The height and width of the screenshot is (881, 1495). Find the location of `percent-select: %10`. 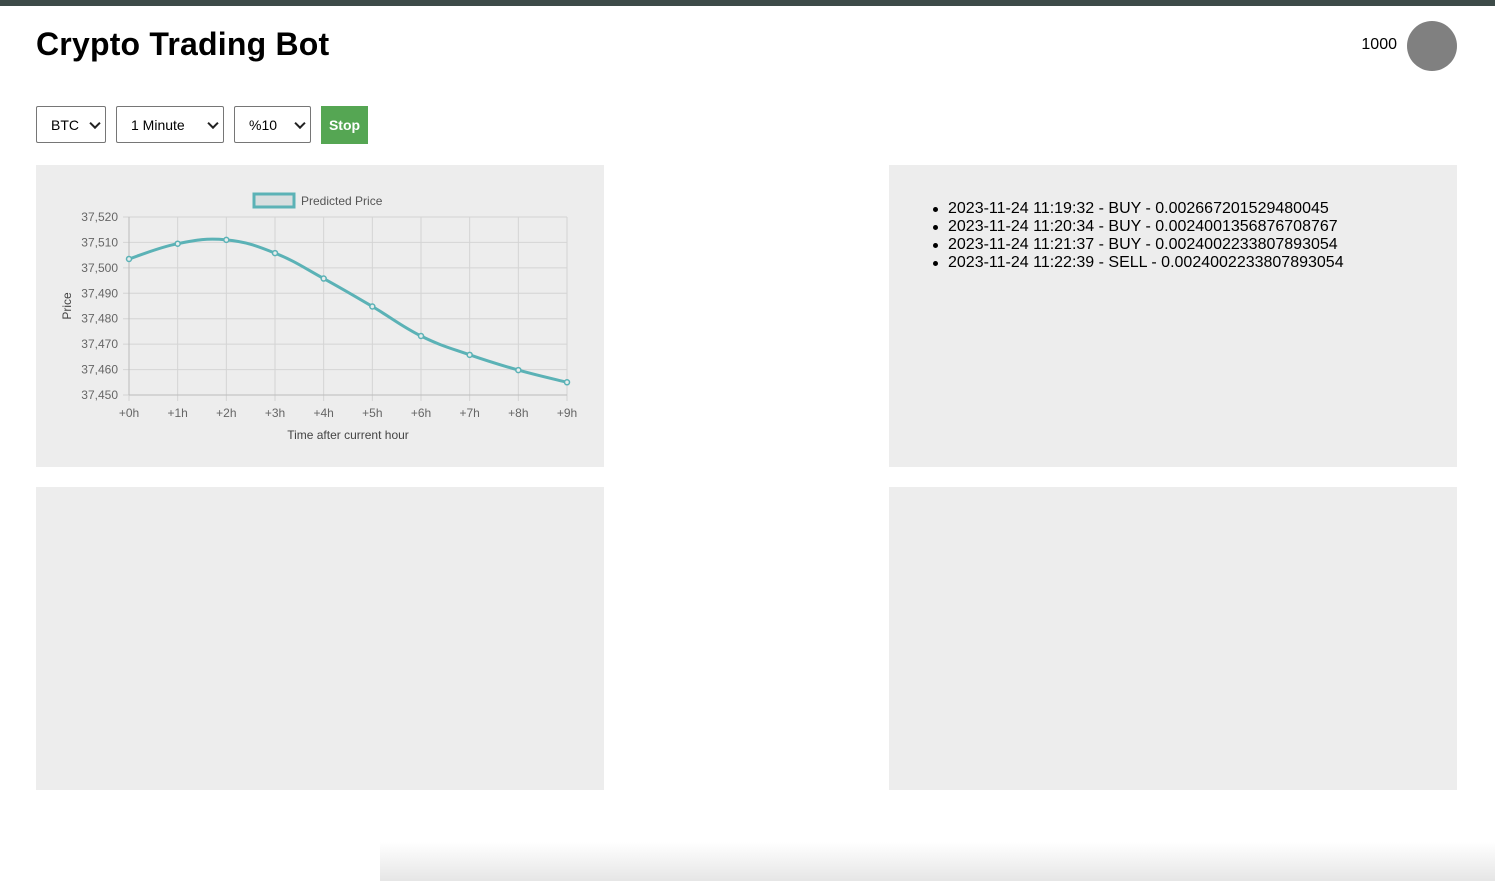

percent-select: %10 is located at coordinates (272, 124).